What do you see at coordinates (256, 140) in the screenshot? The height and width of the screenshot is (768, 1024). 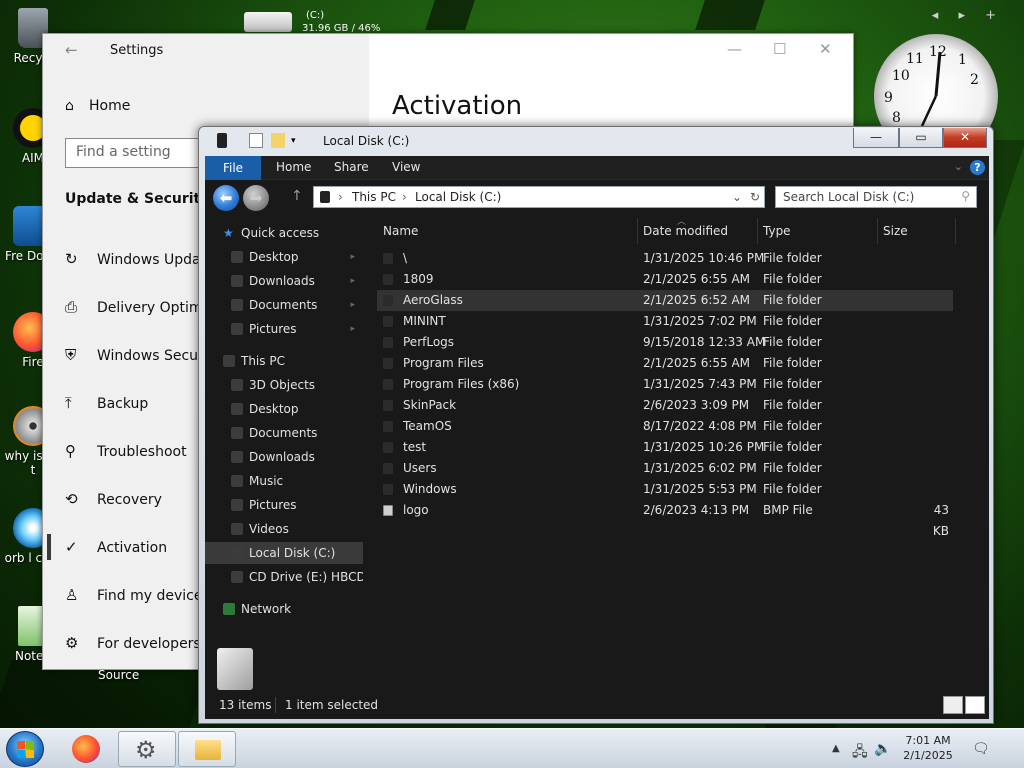 I see `properties-icon` at bounding box center [256, 140].